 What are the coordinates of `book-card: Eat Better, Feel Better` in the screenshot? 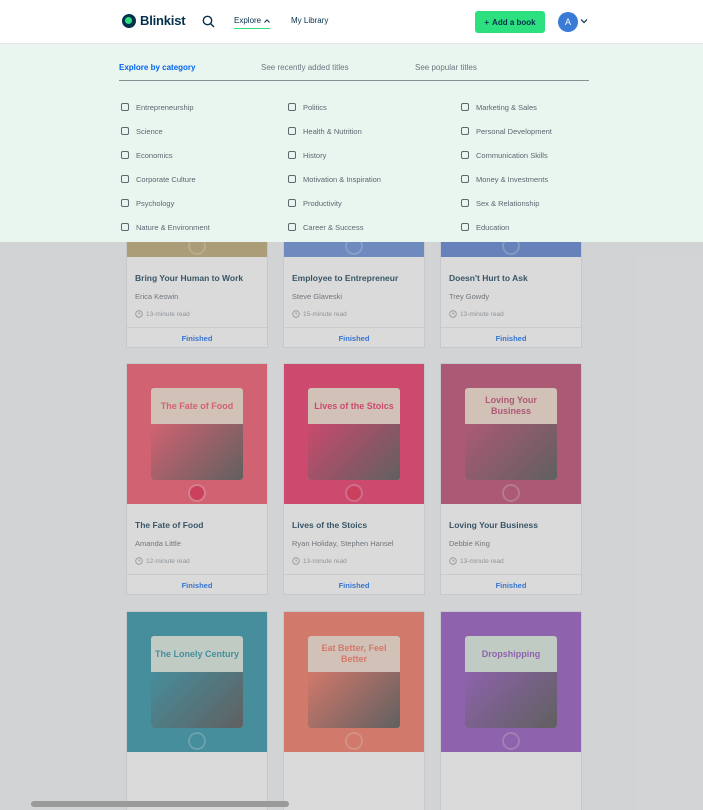 It's located at (354, 710).